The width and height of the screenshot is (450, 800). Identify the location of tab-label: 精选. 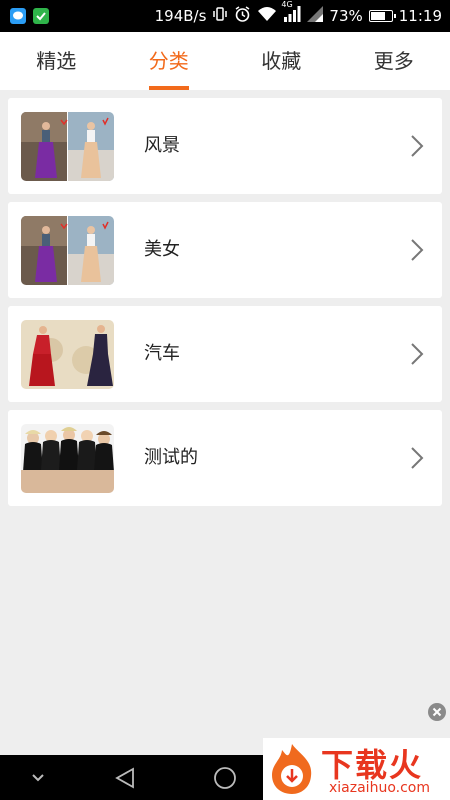
(56, 61).